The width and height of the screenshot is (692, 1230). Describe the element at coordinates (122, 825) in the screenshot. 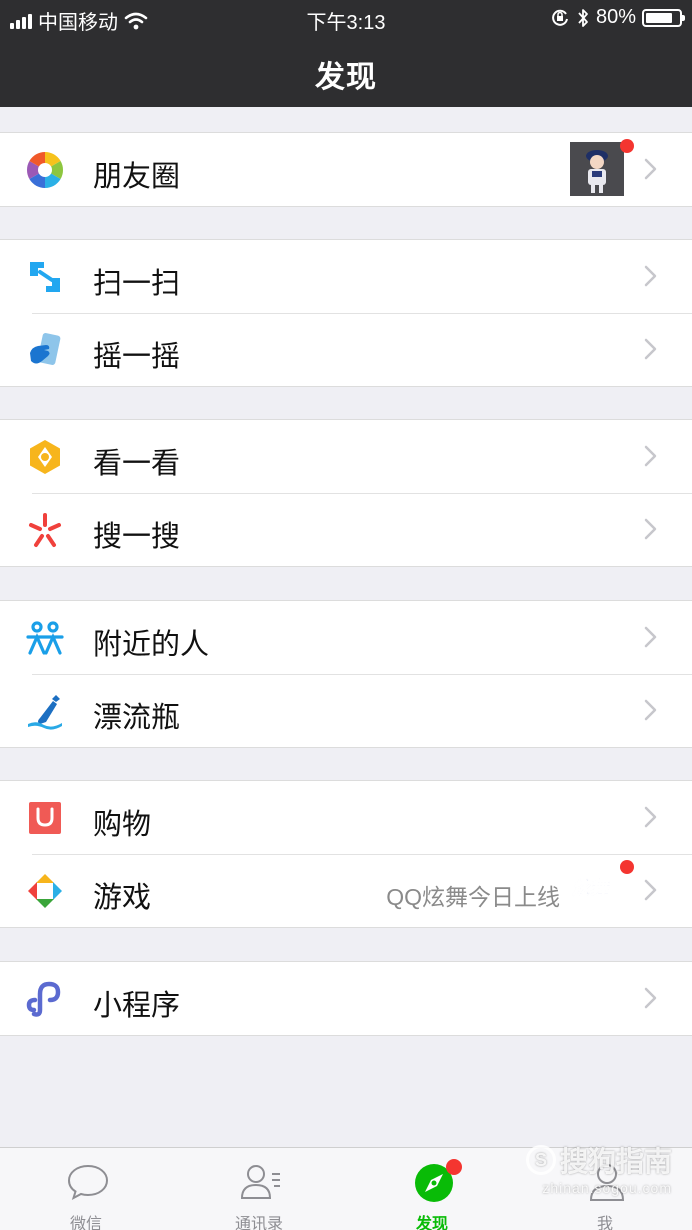

I see `shopping-label: 购物` at that location.